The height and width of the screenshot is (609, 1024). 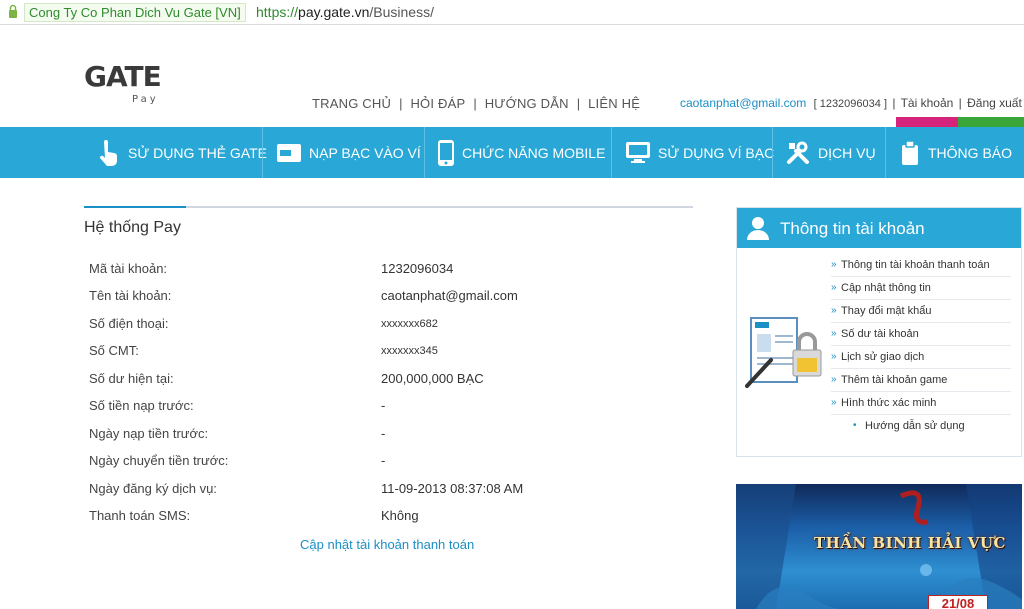 I want to click on user-id: [ 1232096034 ], so click(x=850, y=104).